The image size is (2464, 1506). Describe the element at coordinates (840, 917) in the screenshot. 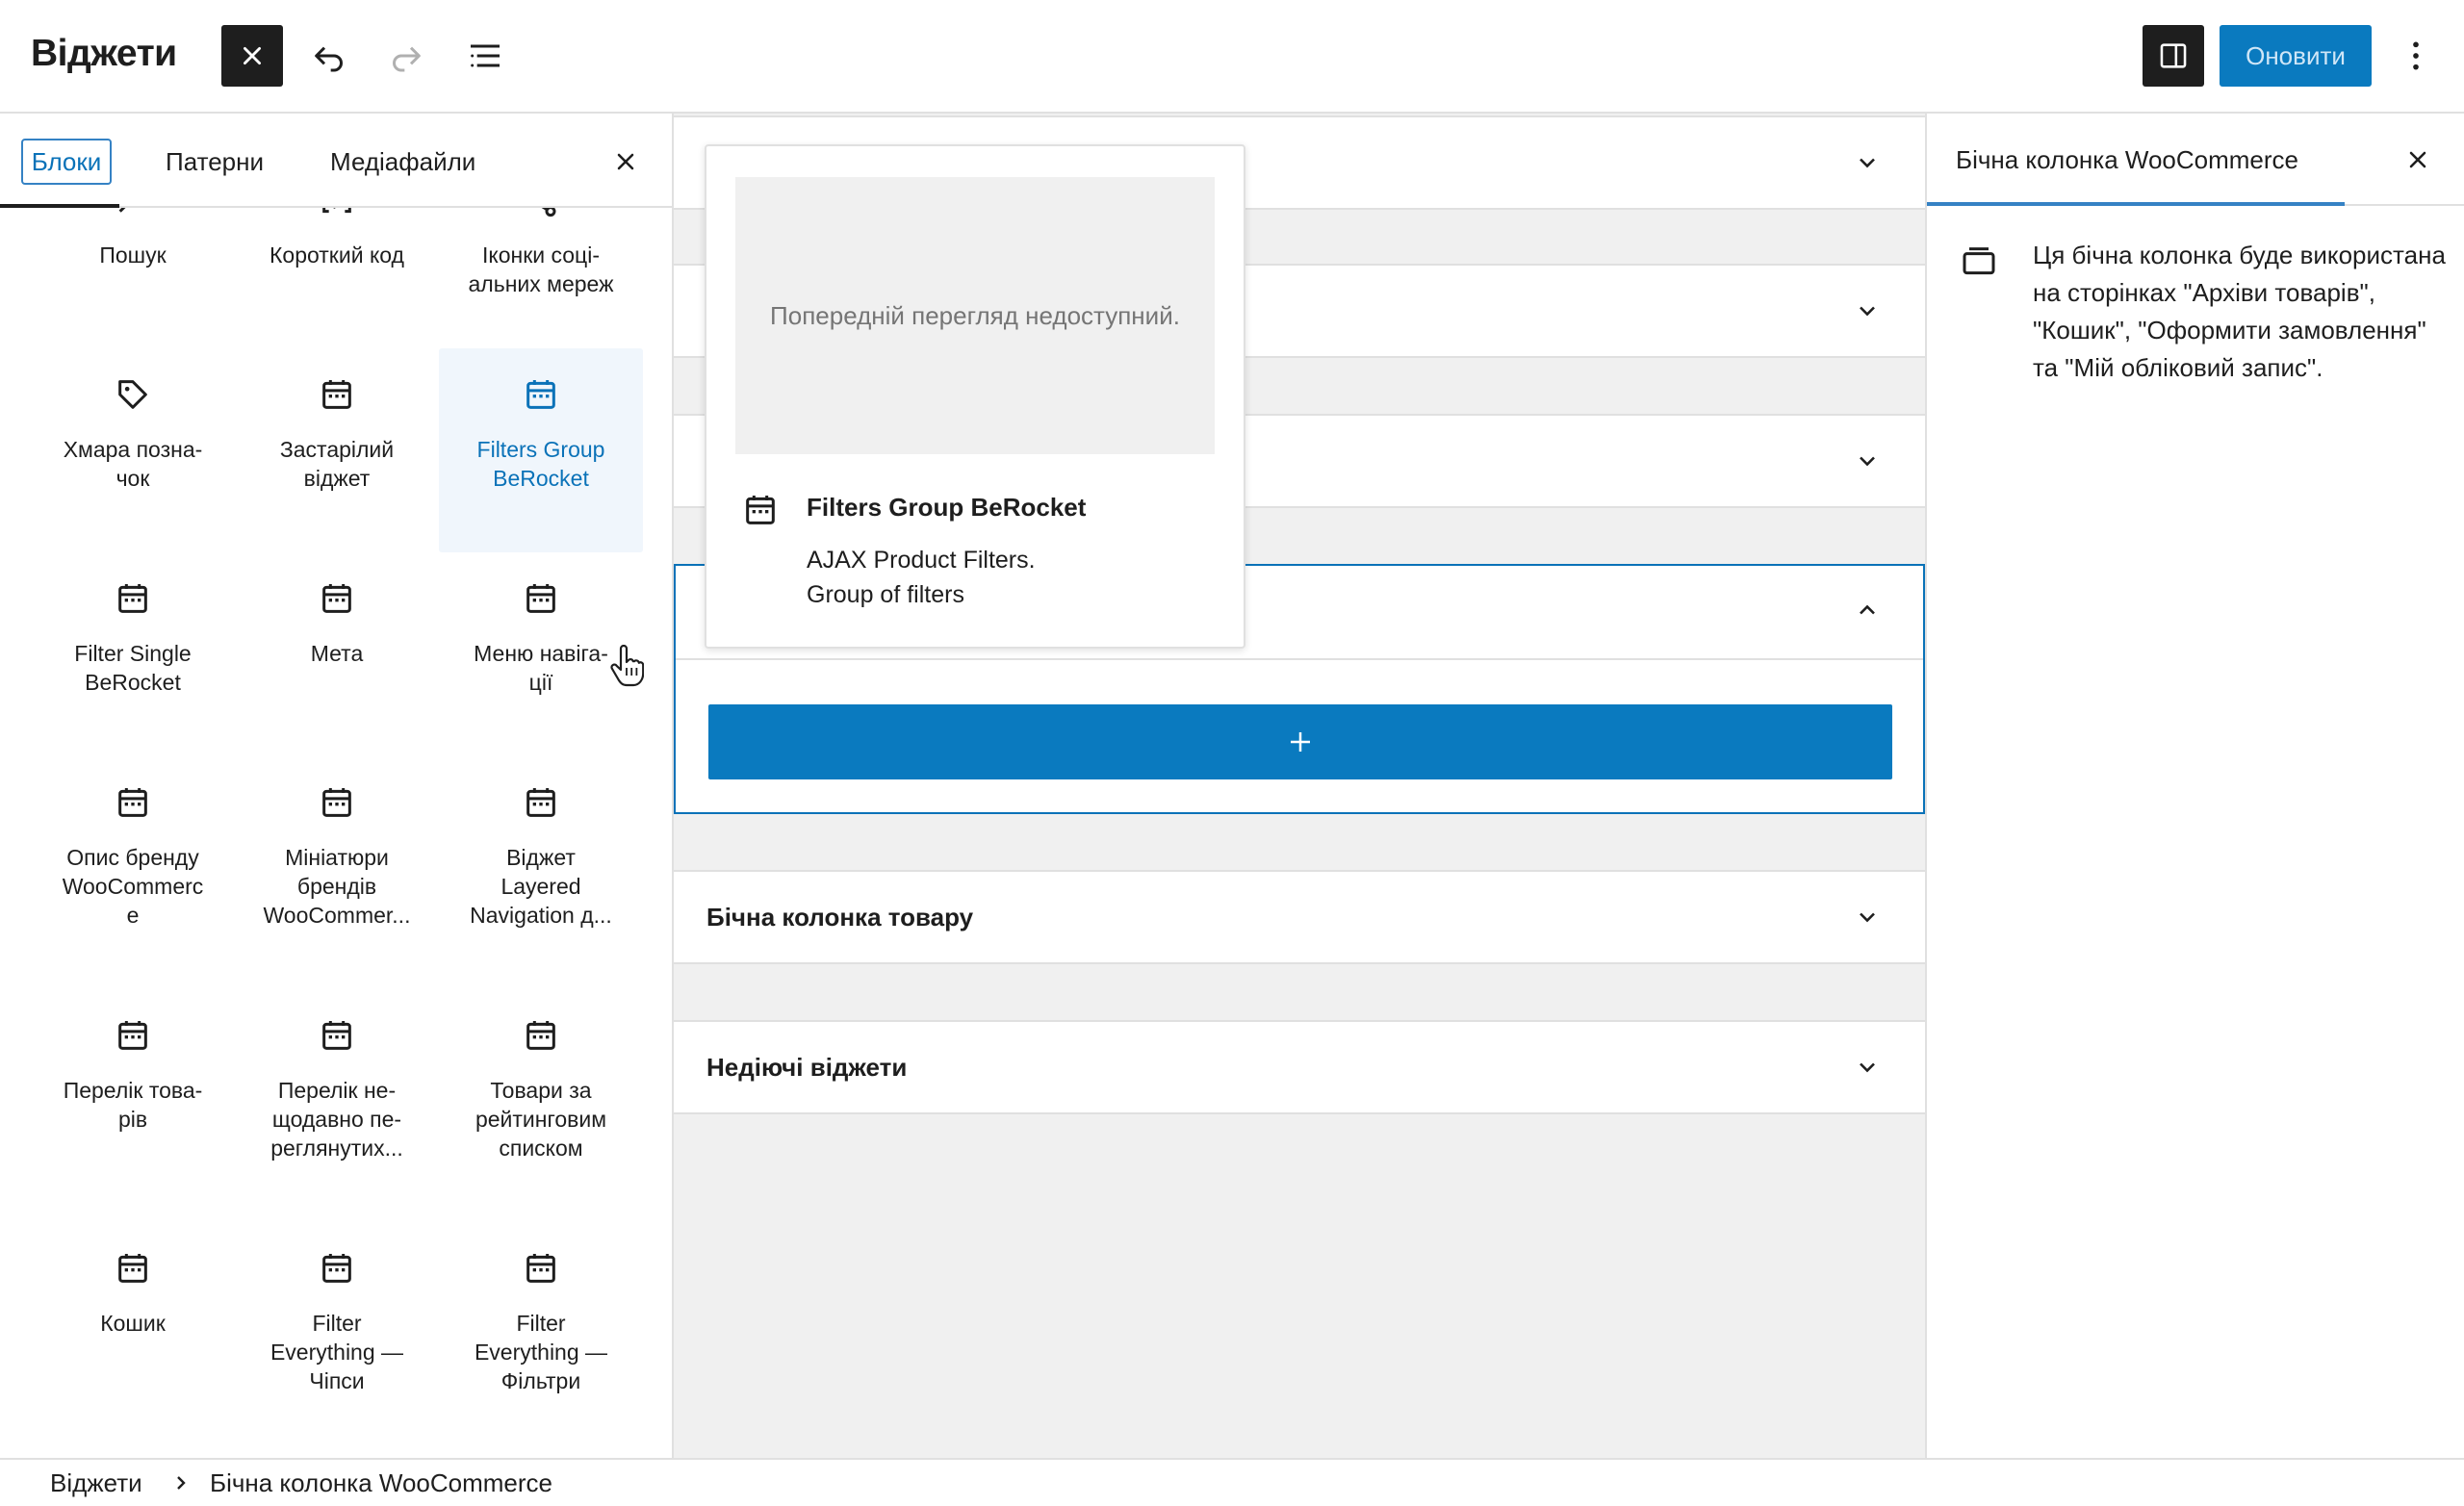

I see `widget-area-title: Бічна колонка товару` at that location.